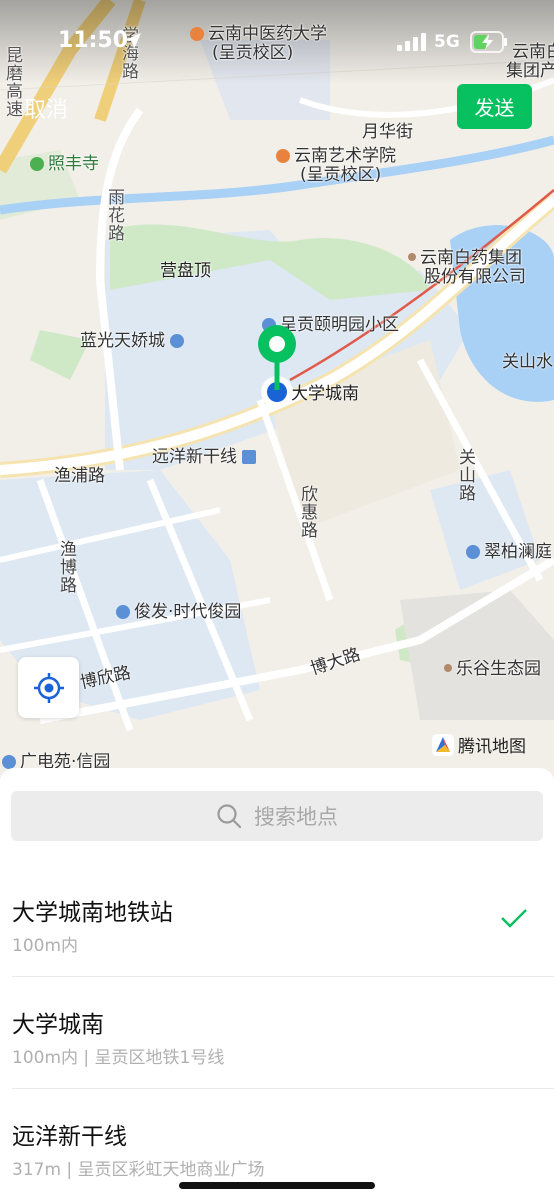 The width and height of the screenshot is (554, 1200). I want to click on map-label: 营盘顶, so click(185, 271).